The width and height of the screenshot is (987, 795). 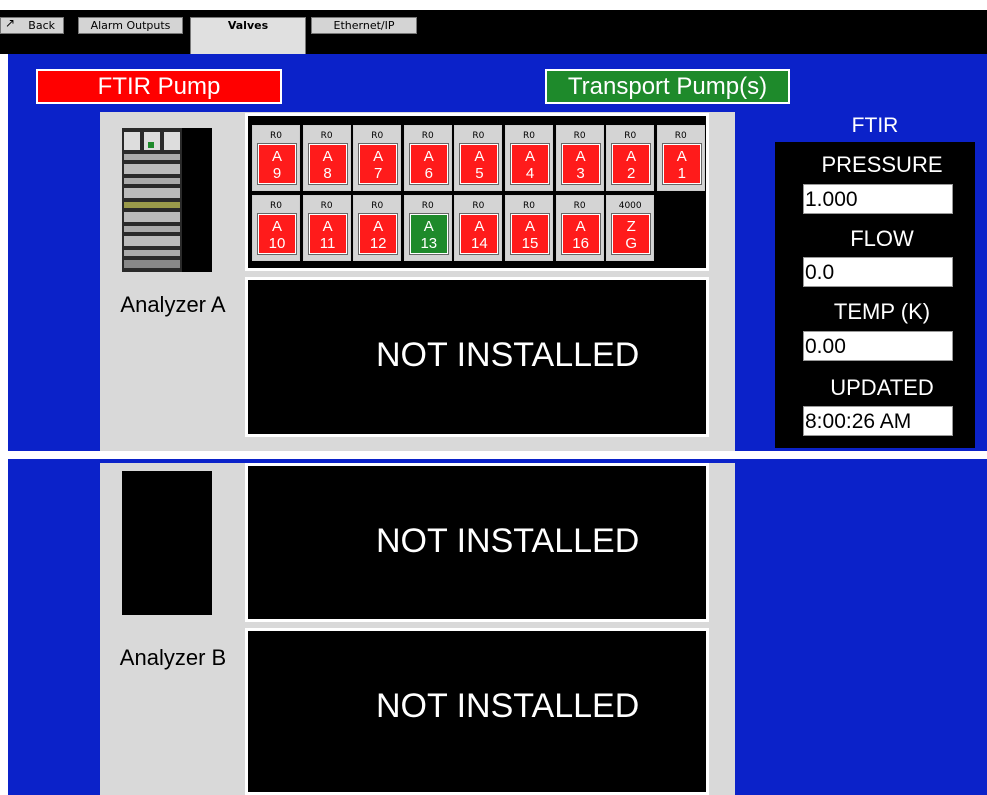 I want to click on valve-button: R0 A 2, so click(x=630, y=158).